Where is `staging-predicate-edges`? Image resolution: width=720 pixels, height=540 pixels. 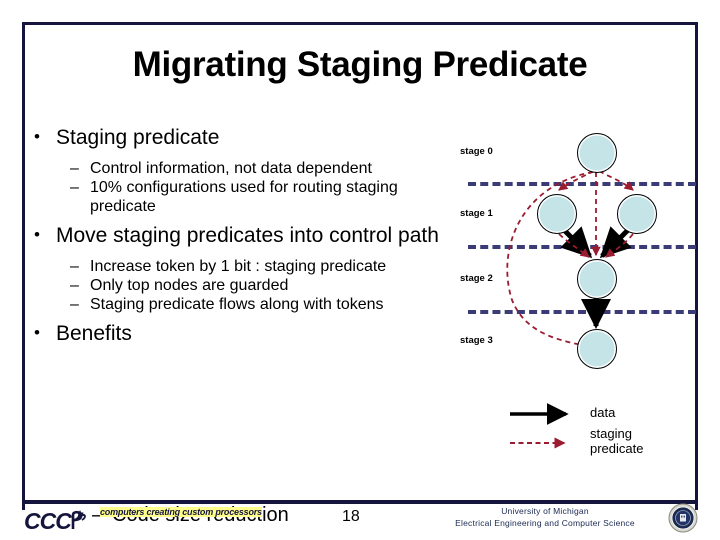 staging-predicate-edges is located at coordinates (570, 260).